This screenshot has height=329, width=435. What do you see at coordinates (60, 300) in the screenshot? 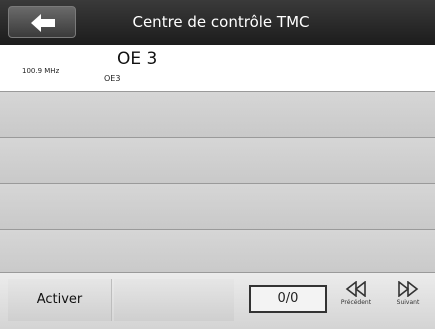
I see `activate-button: Activer` at bounding box center [60, 300].